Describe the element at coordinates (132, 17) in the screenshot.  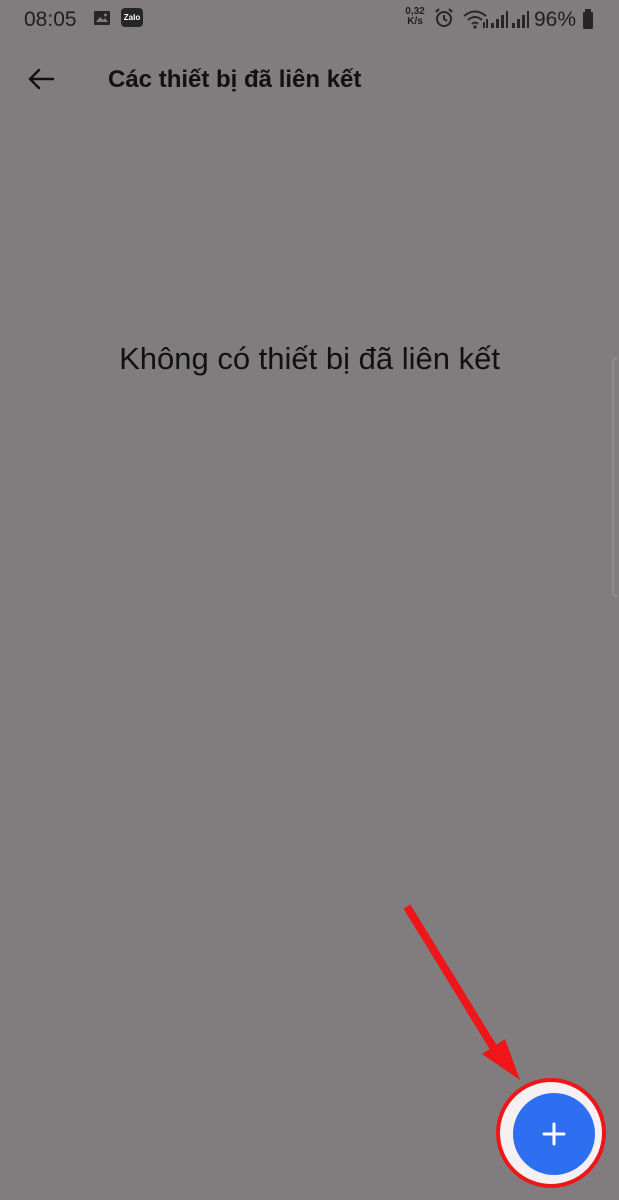
I see `zalo-icon: Zalo` at that location.